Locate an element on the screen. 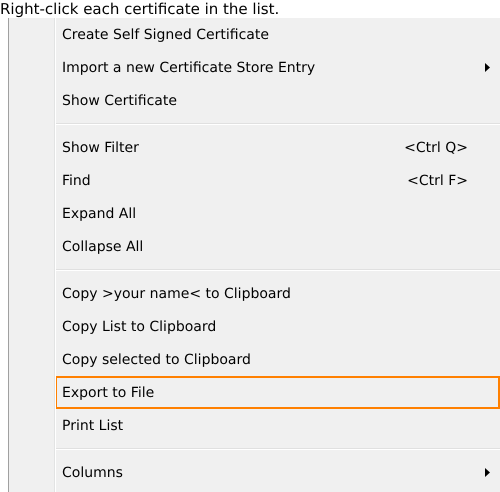  menu-item: Create Self Signed Certificate is located at coordinates (277, 34).